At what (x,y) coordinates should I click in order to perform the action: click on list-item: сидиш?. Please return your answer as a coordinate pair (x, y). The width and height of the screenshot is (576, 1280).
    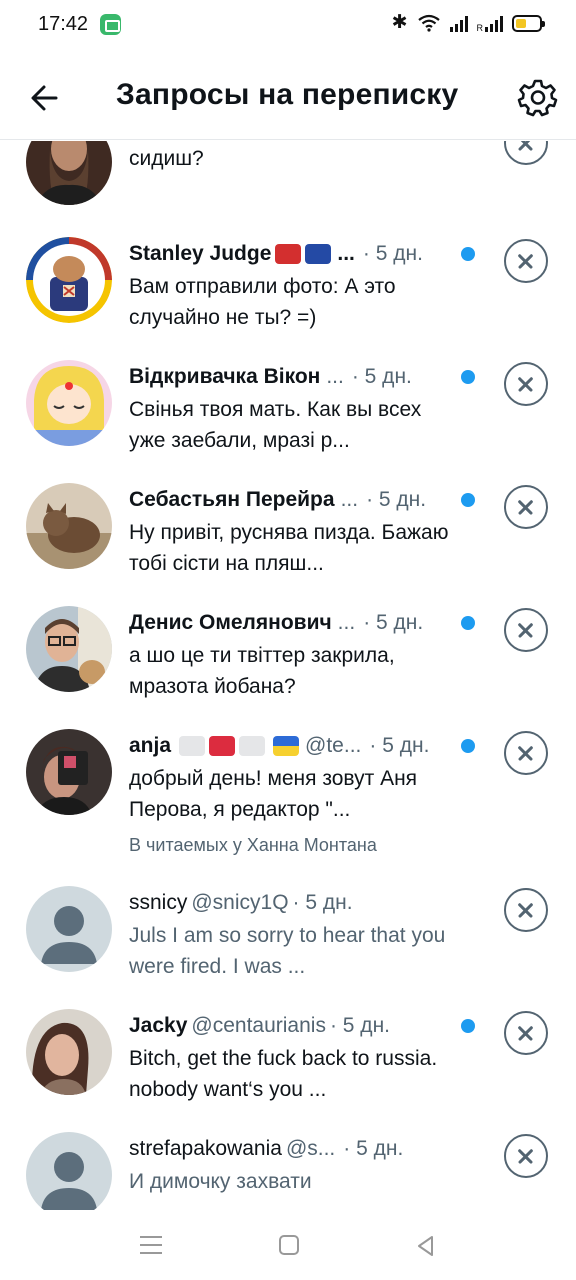
    Looking at the image, I should click on (288, 187).